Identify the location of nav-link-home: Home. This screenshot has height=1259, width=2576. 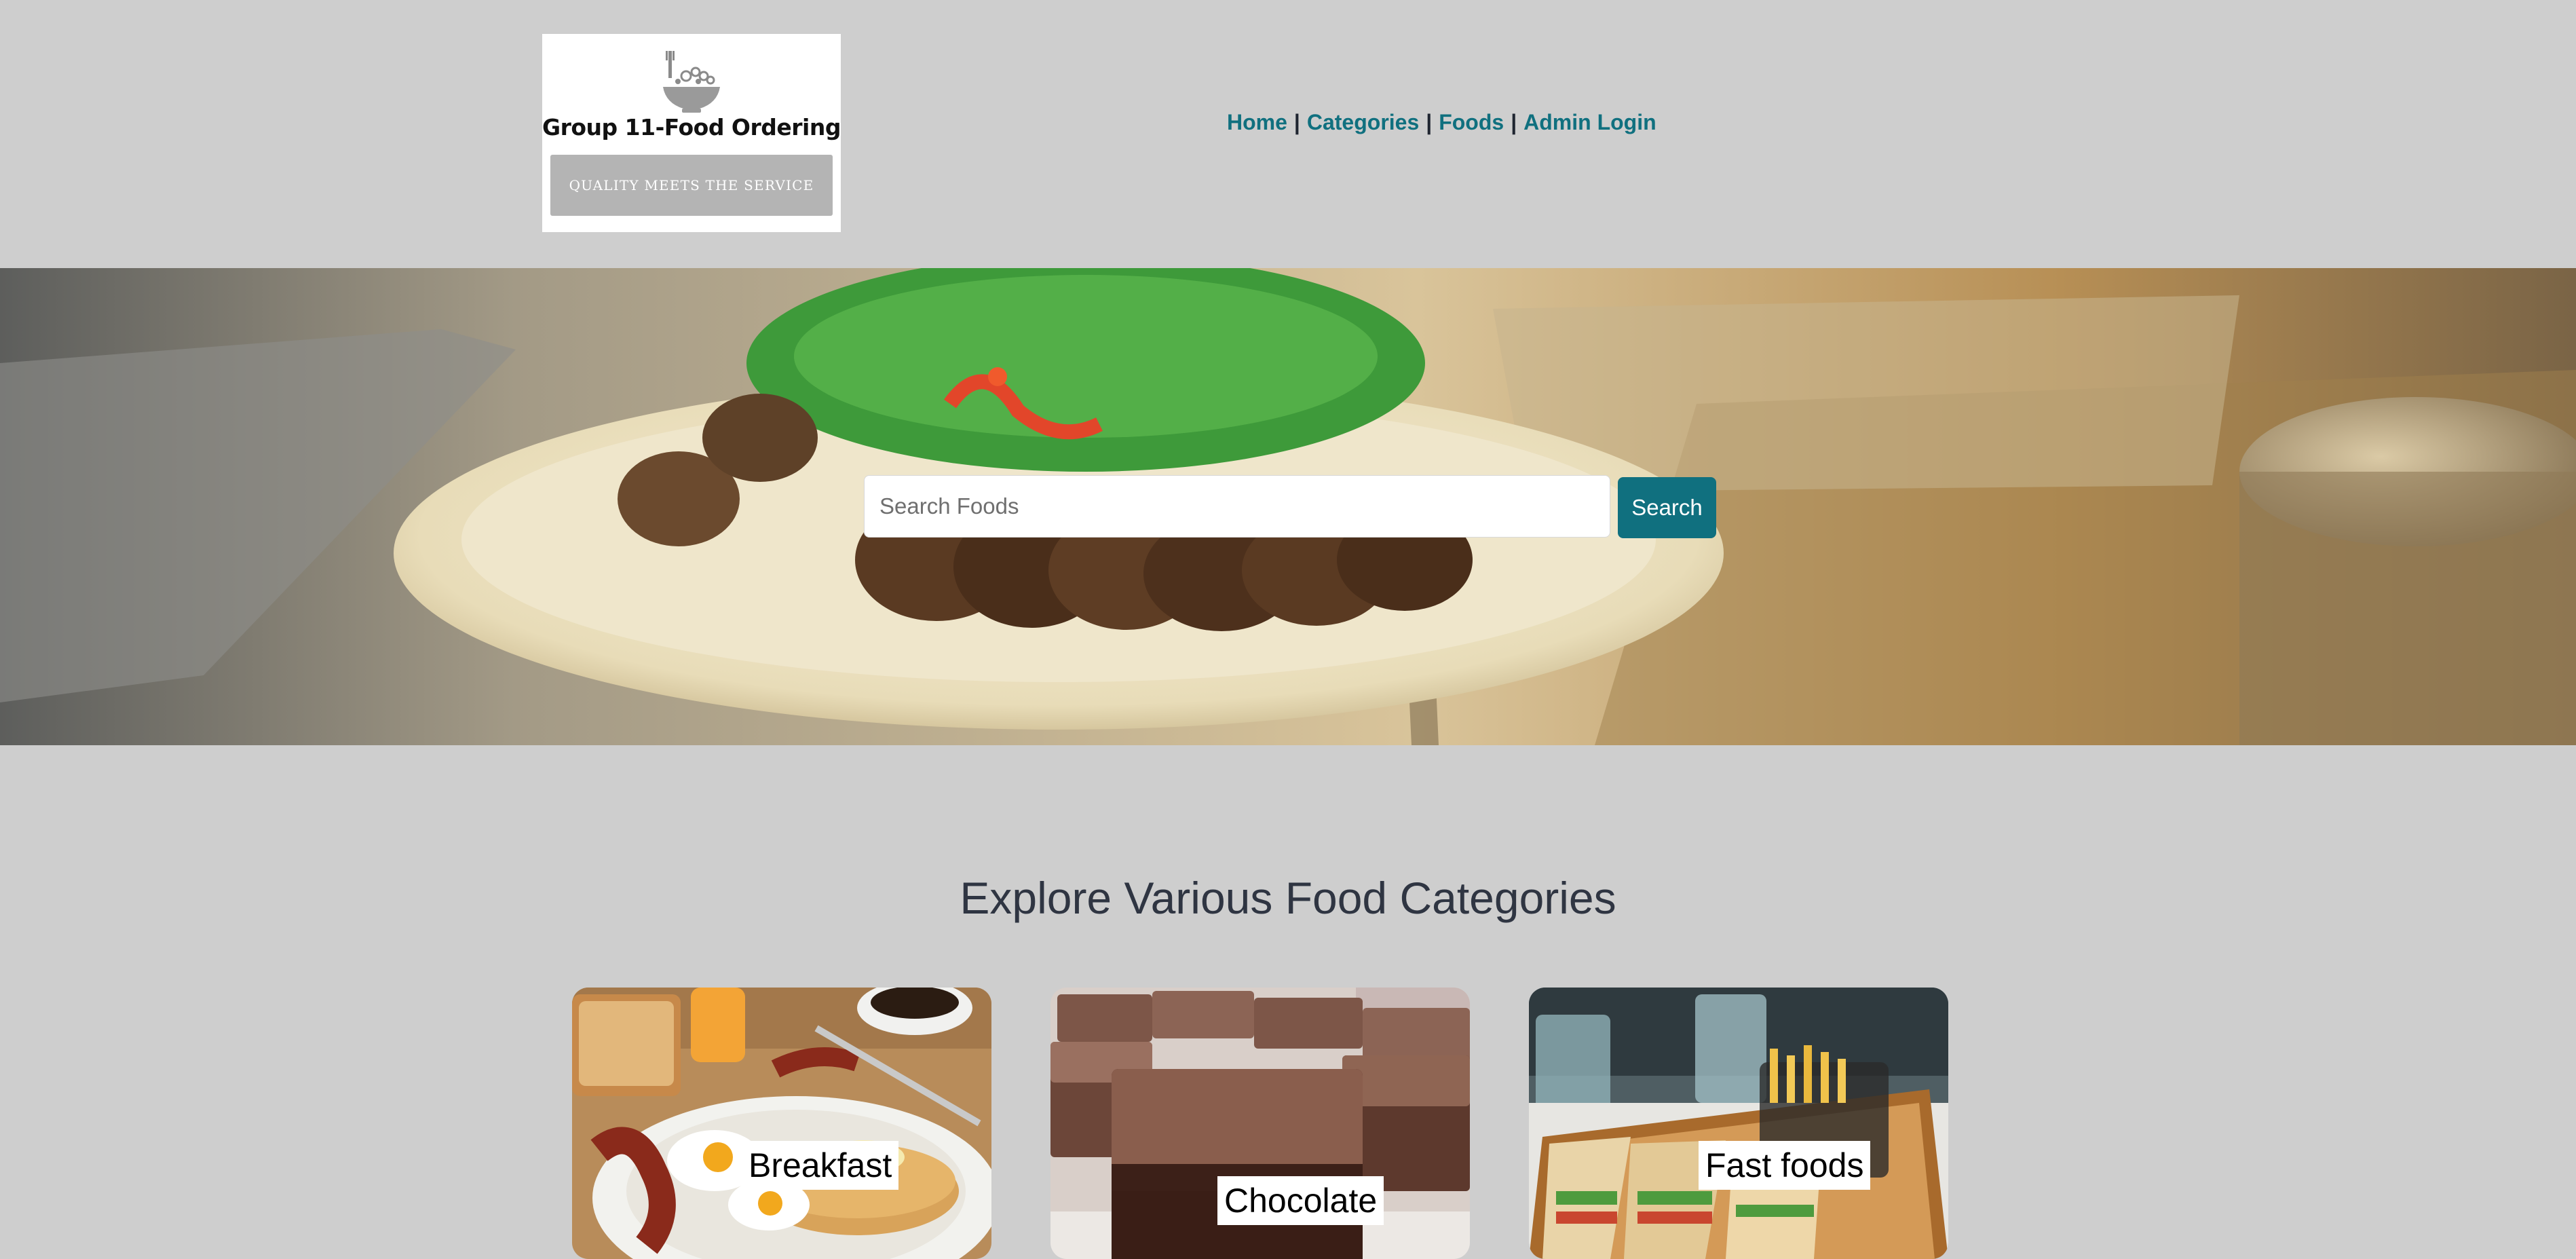
(1257, 122).